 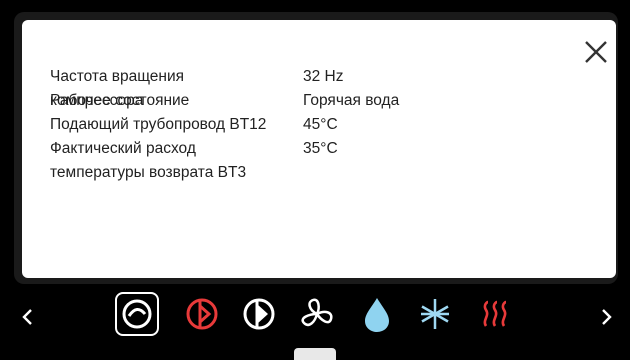 I want to click on compressor-icon, so click(x=137, y=314).